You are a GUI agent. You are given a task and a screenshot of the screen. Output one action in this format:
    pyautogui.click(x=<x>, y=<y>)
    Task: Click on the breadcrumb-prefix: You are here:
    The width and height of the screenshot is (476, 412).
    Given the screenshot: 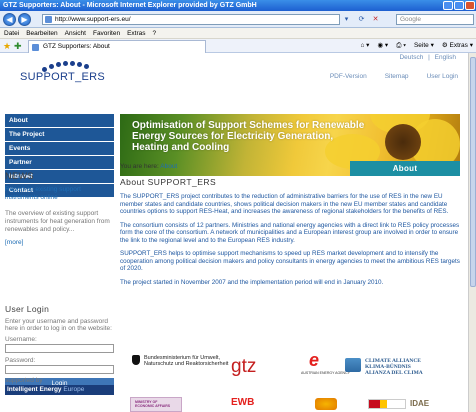 What is the action you would take?
    pyautogui.click(x=139, y=166)
    